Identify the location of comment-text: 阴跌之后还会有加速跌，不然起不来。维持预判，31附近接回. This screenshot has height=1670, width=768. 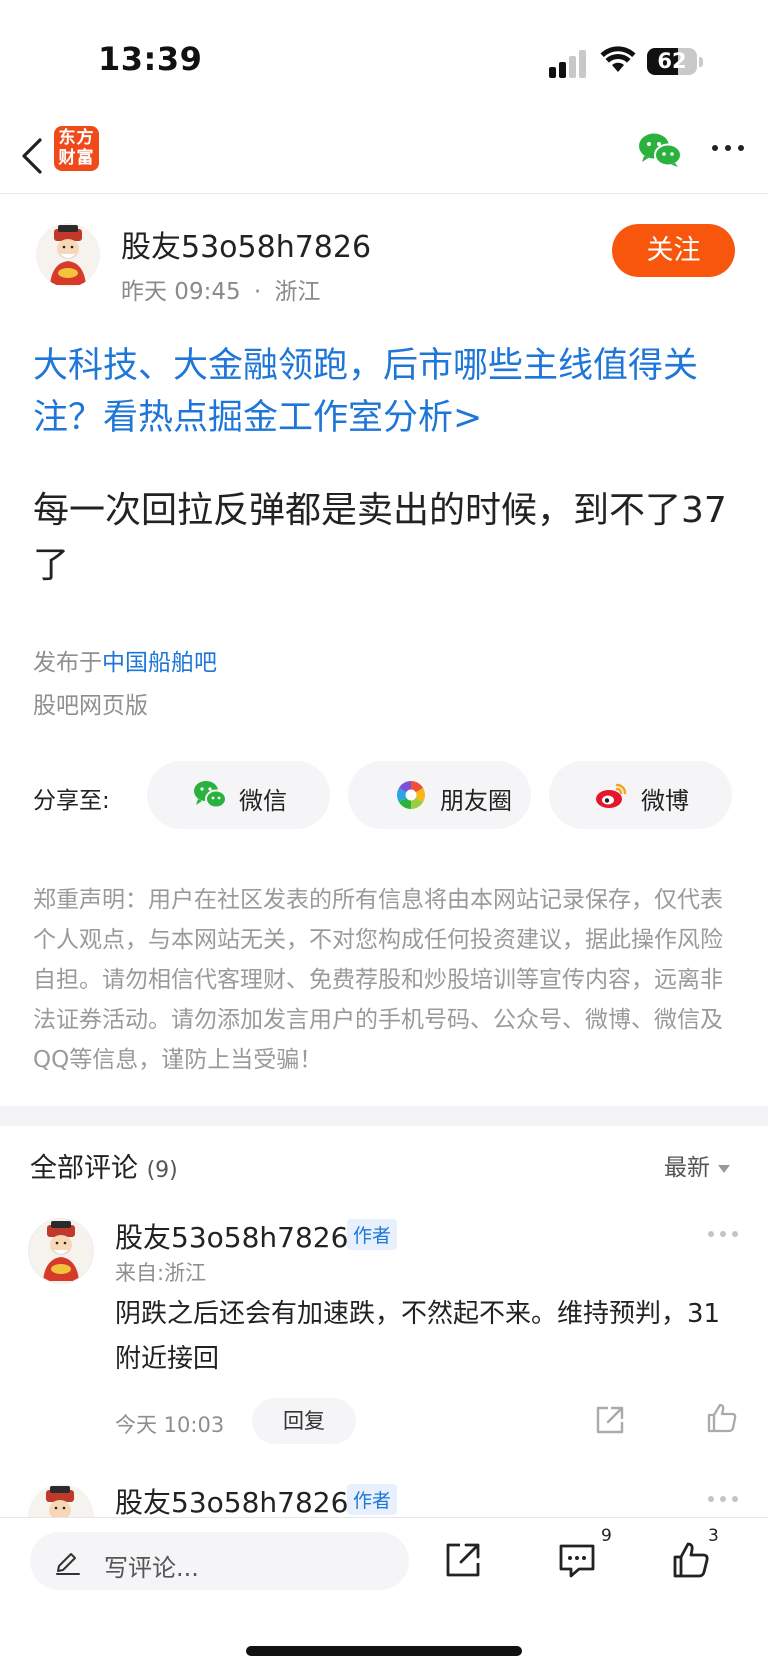
(418, 1336).